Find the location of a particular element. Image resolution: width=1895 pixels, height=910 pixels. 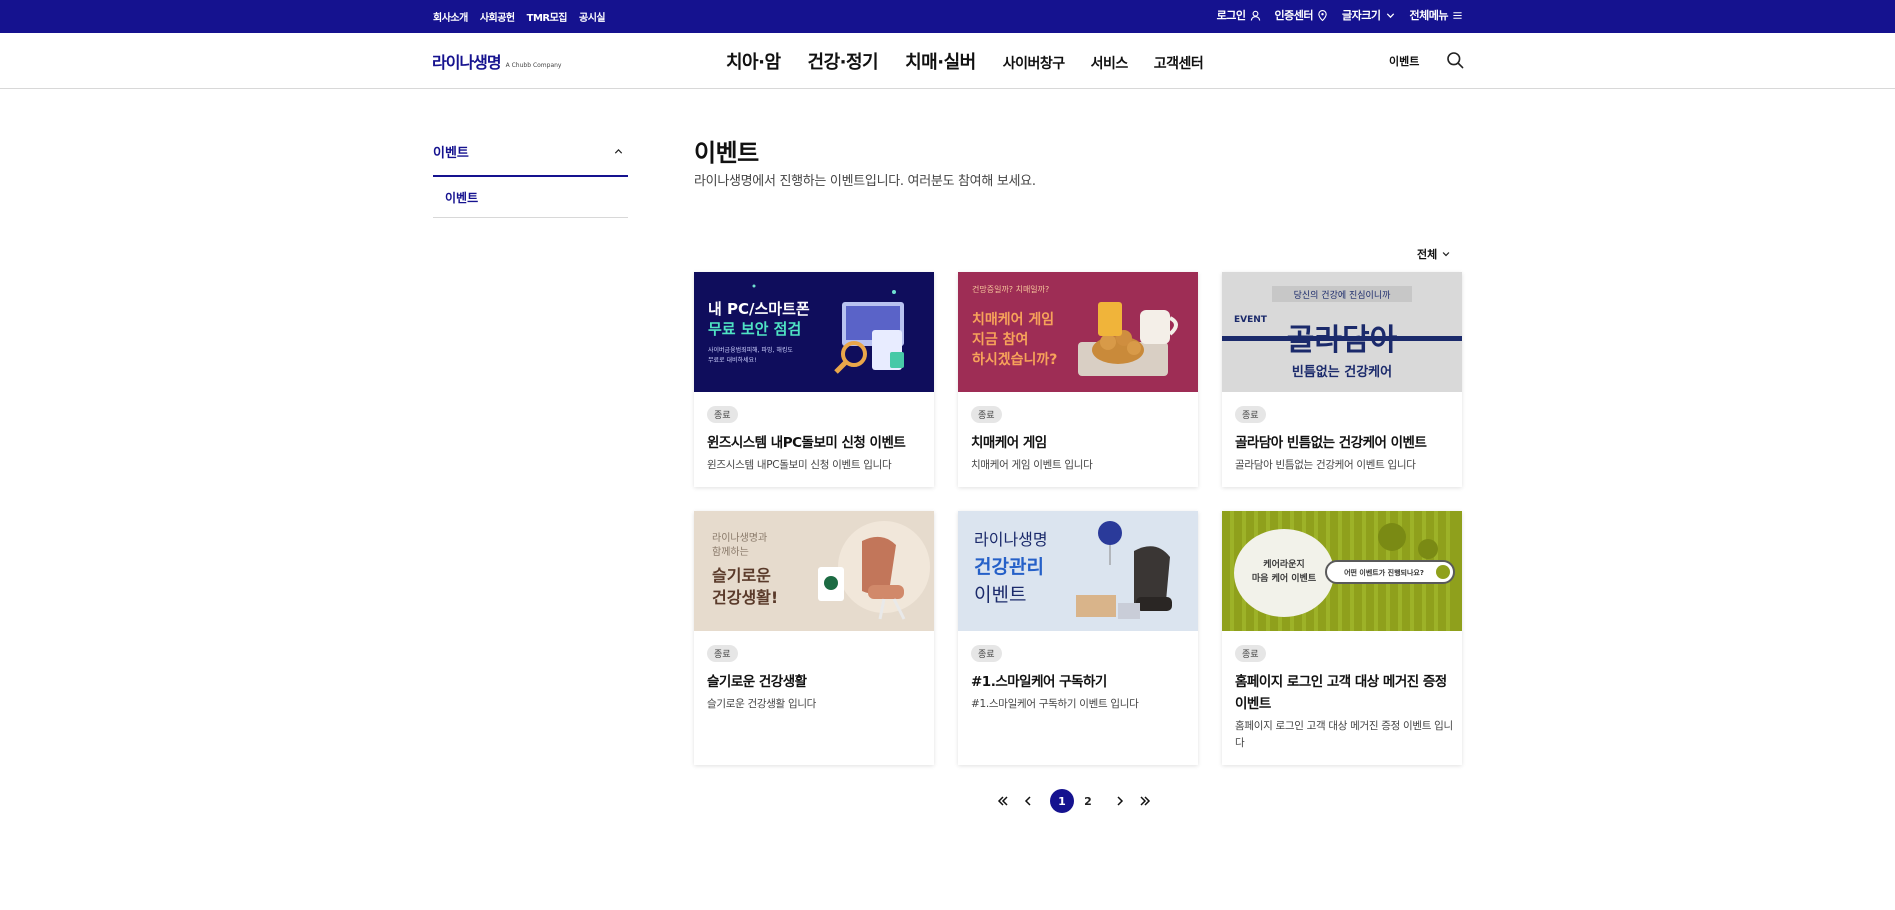

all-menu-button: 전체메뉴 is located at coordinates (1436, 15).